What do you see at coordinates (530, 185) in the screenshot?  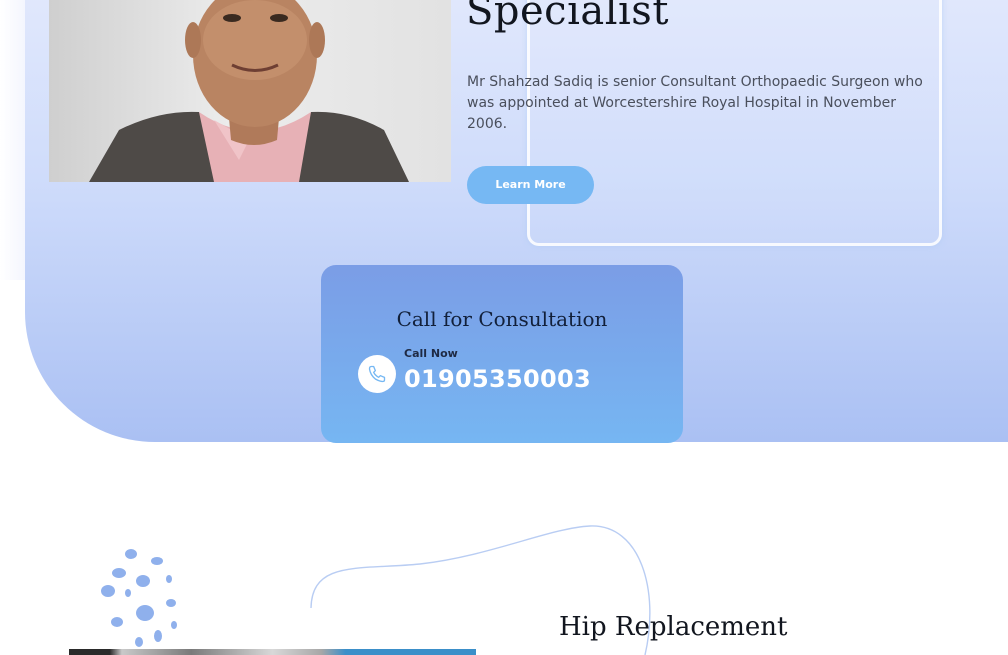 I see `learn-more-button: Learn More` at bounding box center [530, 185].